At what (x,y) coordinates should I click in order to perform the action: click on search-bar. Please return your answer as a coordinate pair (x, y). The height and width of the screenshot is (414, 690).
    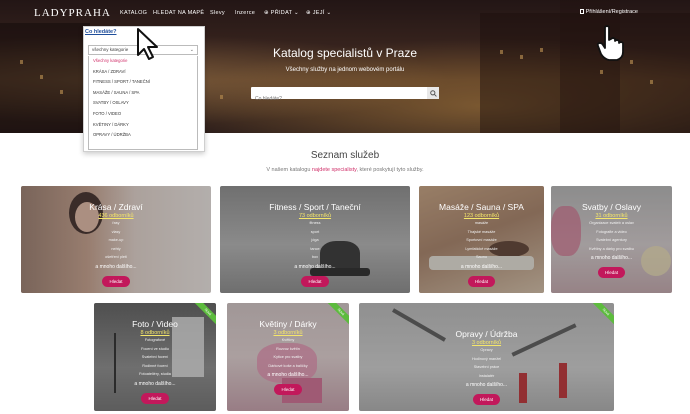
    Looking at the image, I should click on (345, 96).